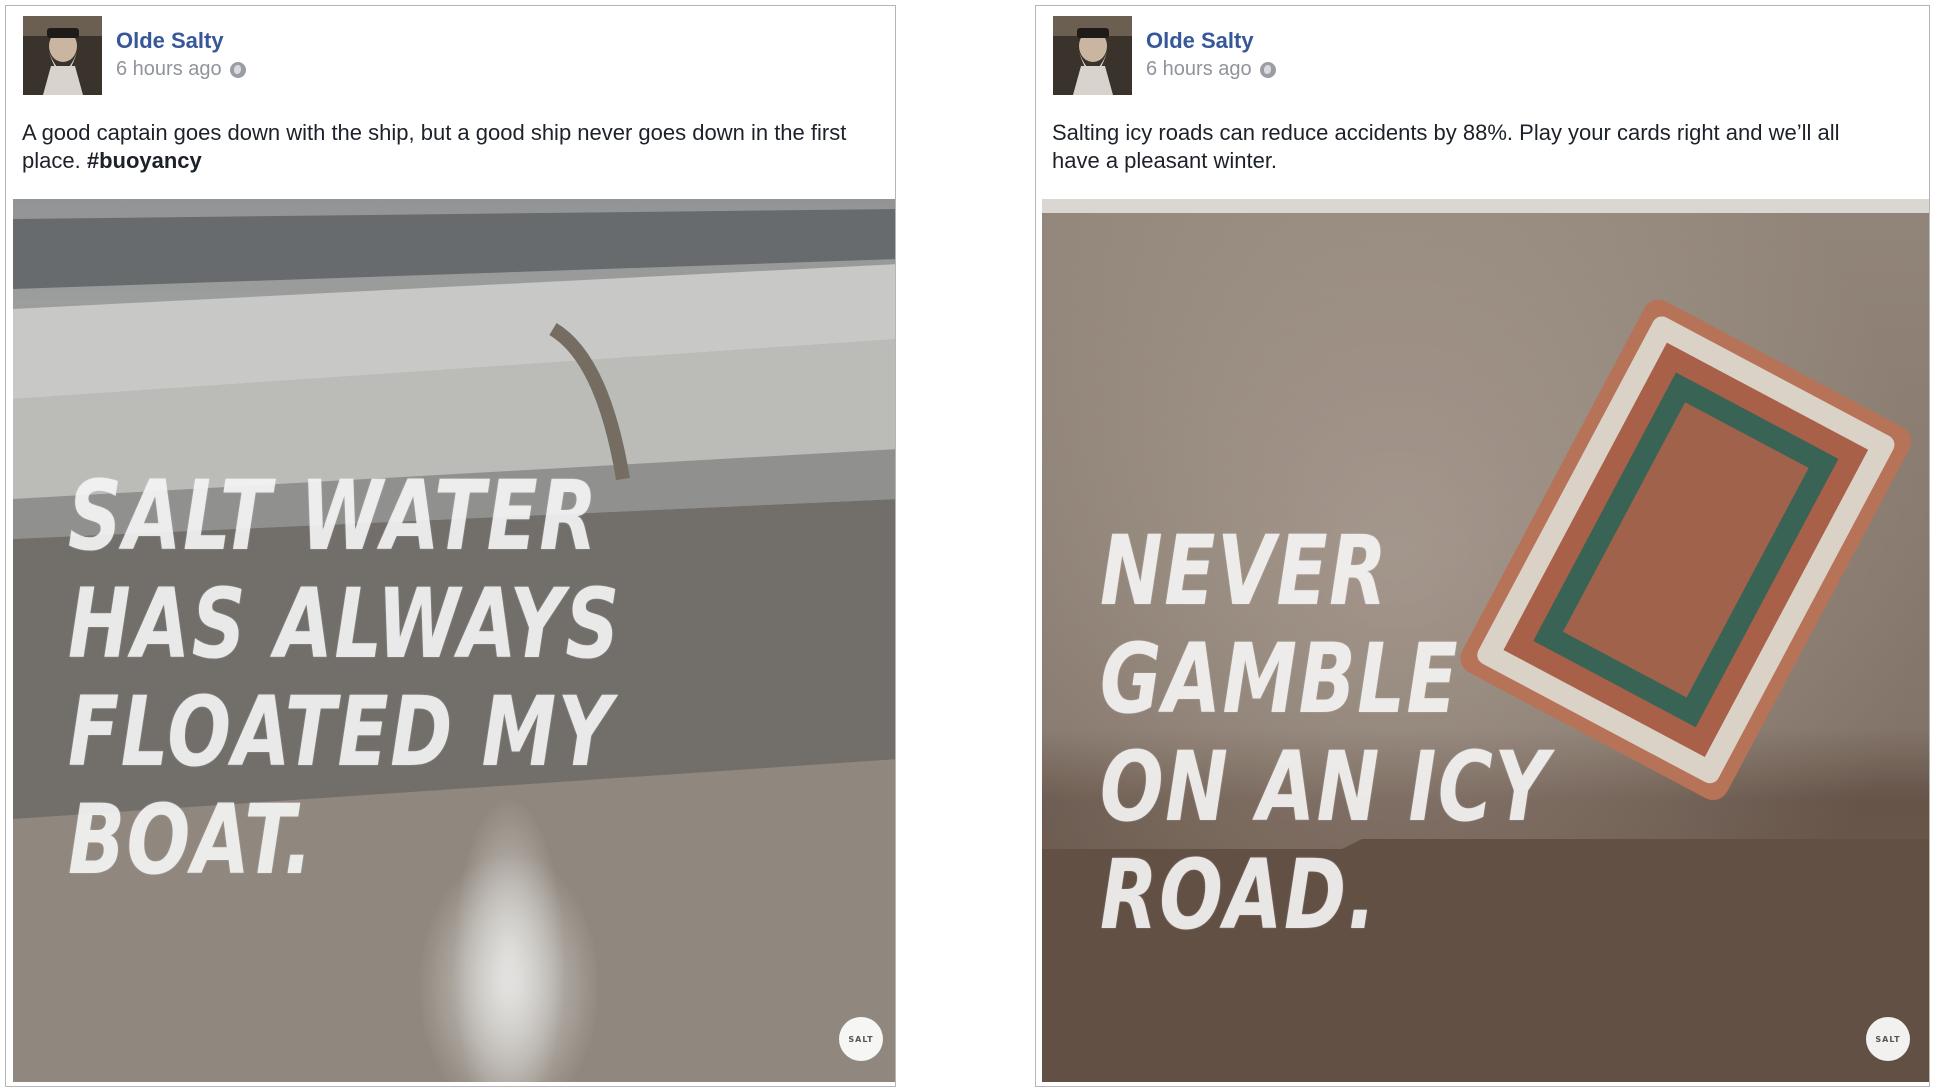 This screenshot has height=1090, width=1938. Describe the element at coordinates (333, 516) in the screenshot. I see `headline-line: SALT WATER` at that location.